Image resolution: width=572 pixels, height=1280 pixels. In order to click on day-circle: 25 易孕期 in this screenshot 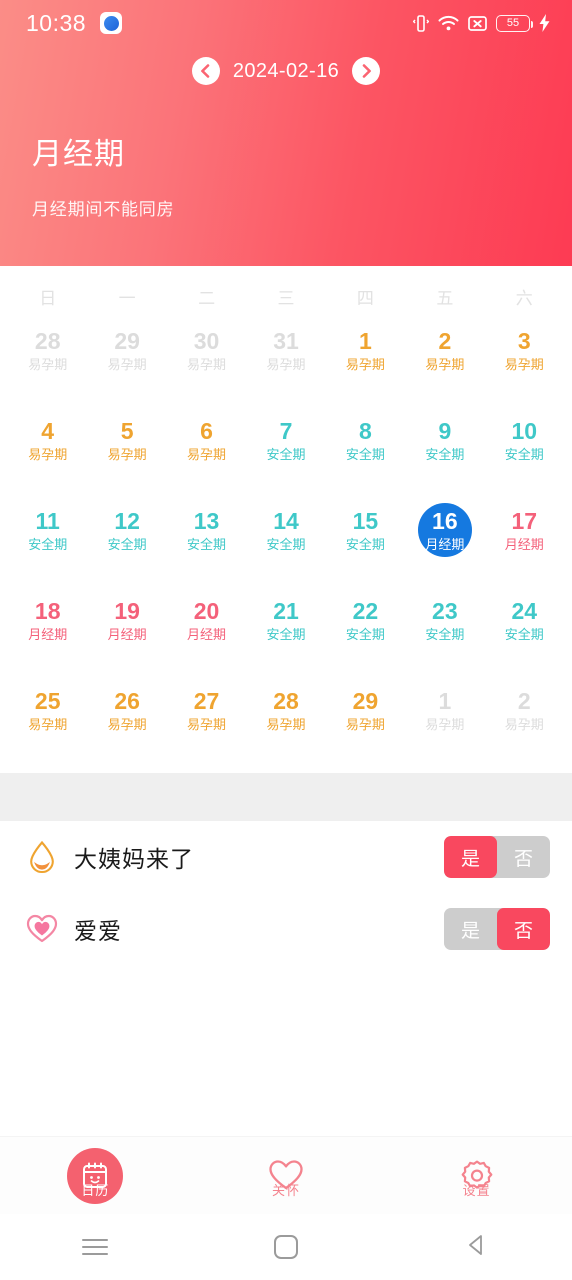, I will do `click(48, 710)`.